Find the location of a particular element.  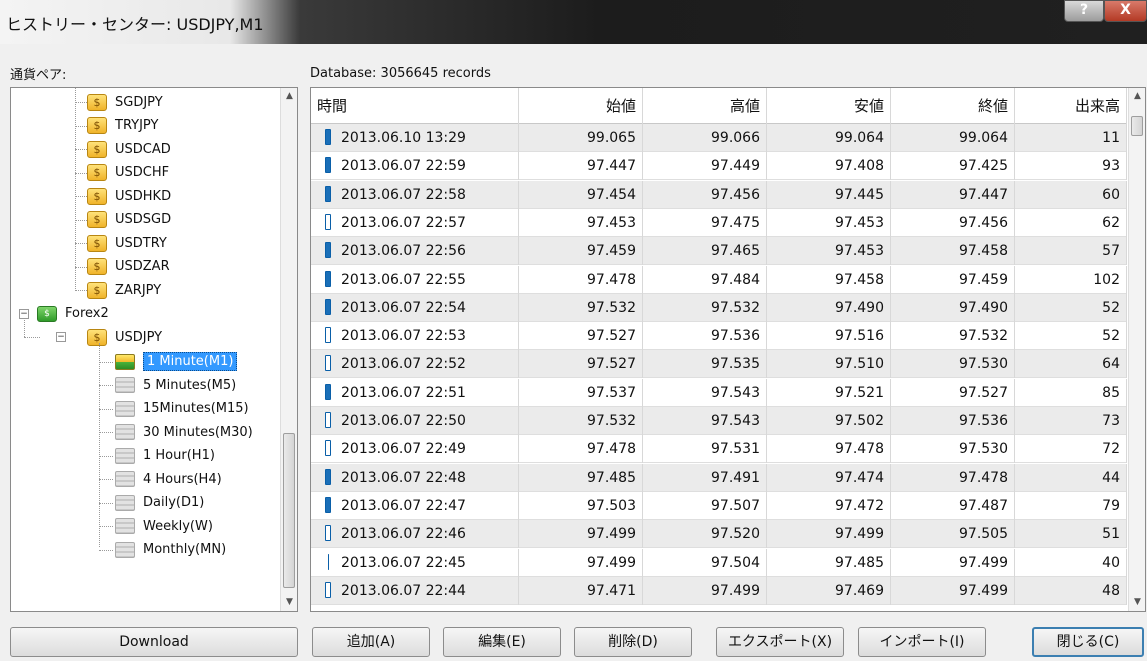

high-cell: 97.504 is located at coordinates (705, 562).